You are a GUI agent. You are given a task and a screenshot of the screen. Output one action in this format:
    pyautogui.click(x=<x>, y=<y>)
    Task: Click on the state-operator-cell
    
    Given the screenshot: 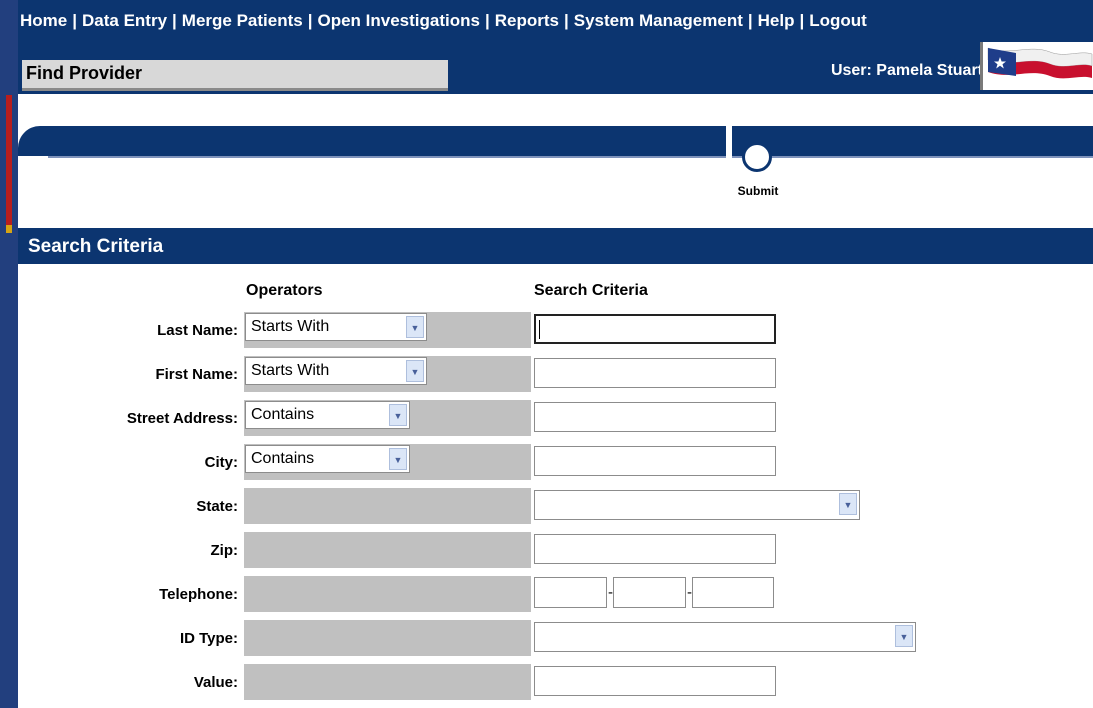 What is the action you would take?
    pyautogui.click(x=387, y=506)
    